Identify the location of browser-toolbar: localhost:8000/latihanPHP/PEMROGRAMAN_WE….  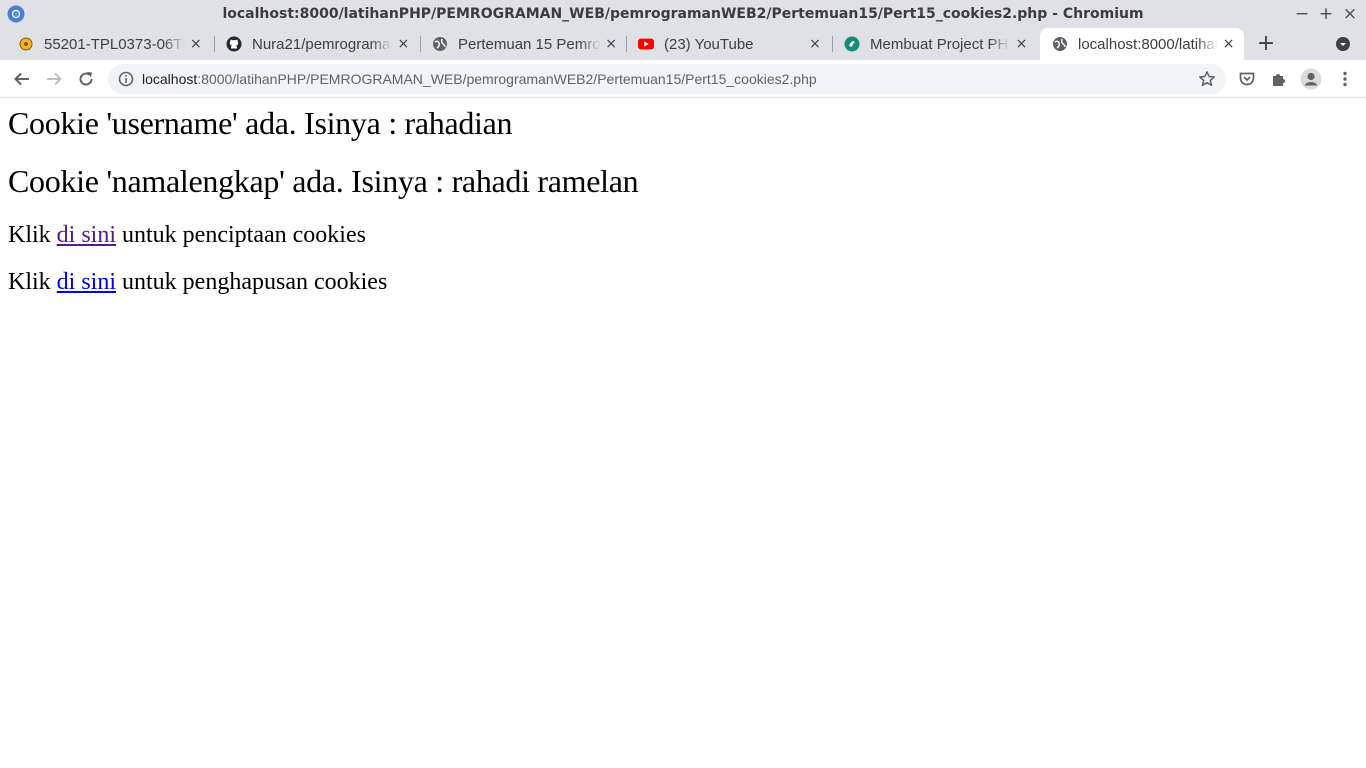
(683, 79).